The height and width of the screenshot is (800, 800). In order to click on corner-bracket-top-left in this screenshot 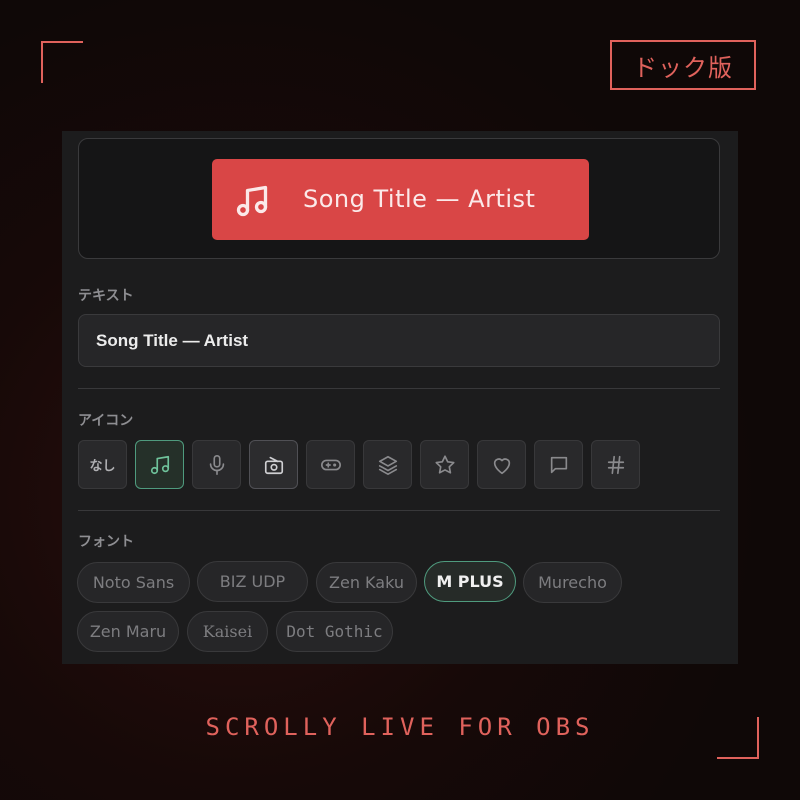, I will do `click(62, 62)`.